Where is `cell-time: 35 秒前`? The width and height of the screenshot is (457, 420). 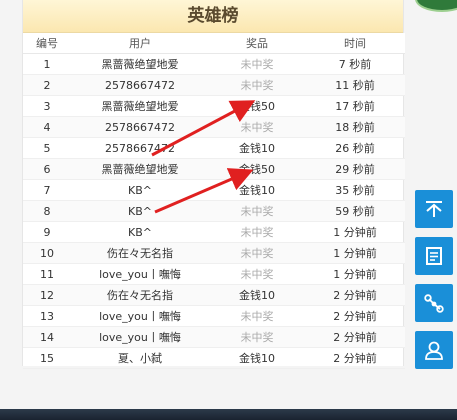
cell-time: 35 秒前 is located at coordinates (355, 190).